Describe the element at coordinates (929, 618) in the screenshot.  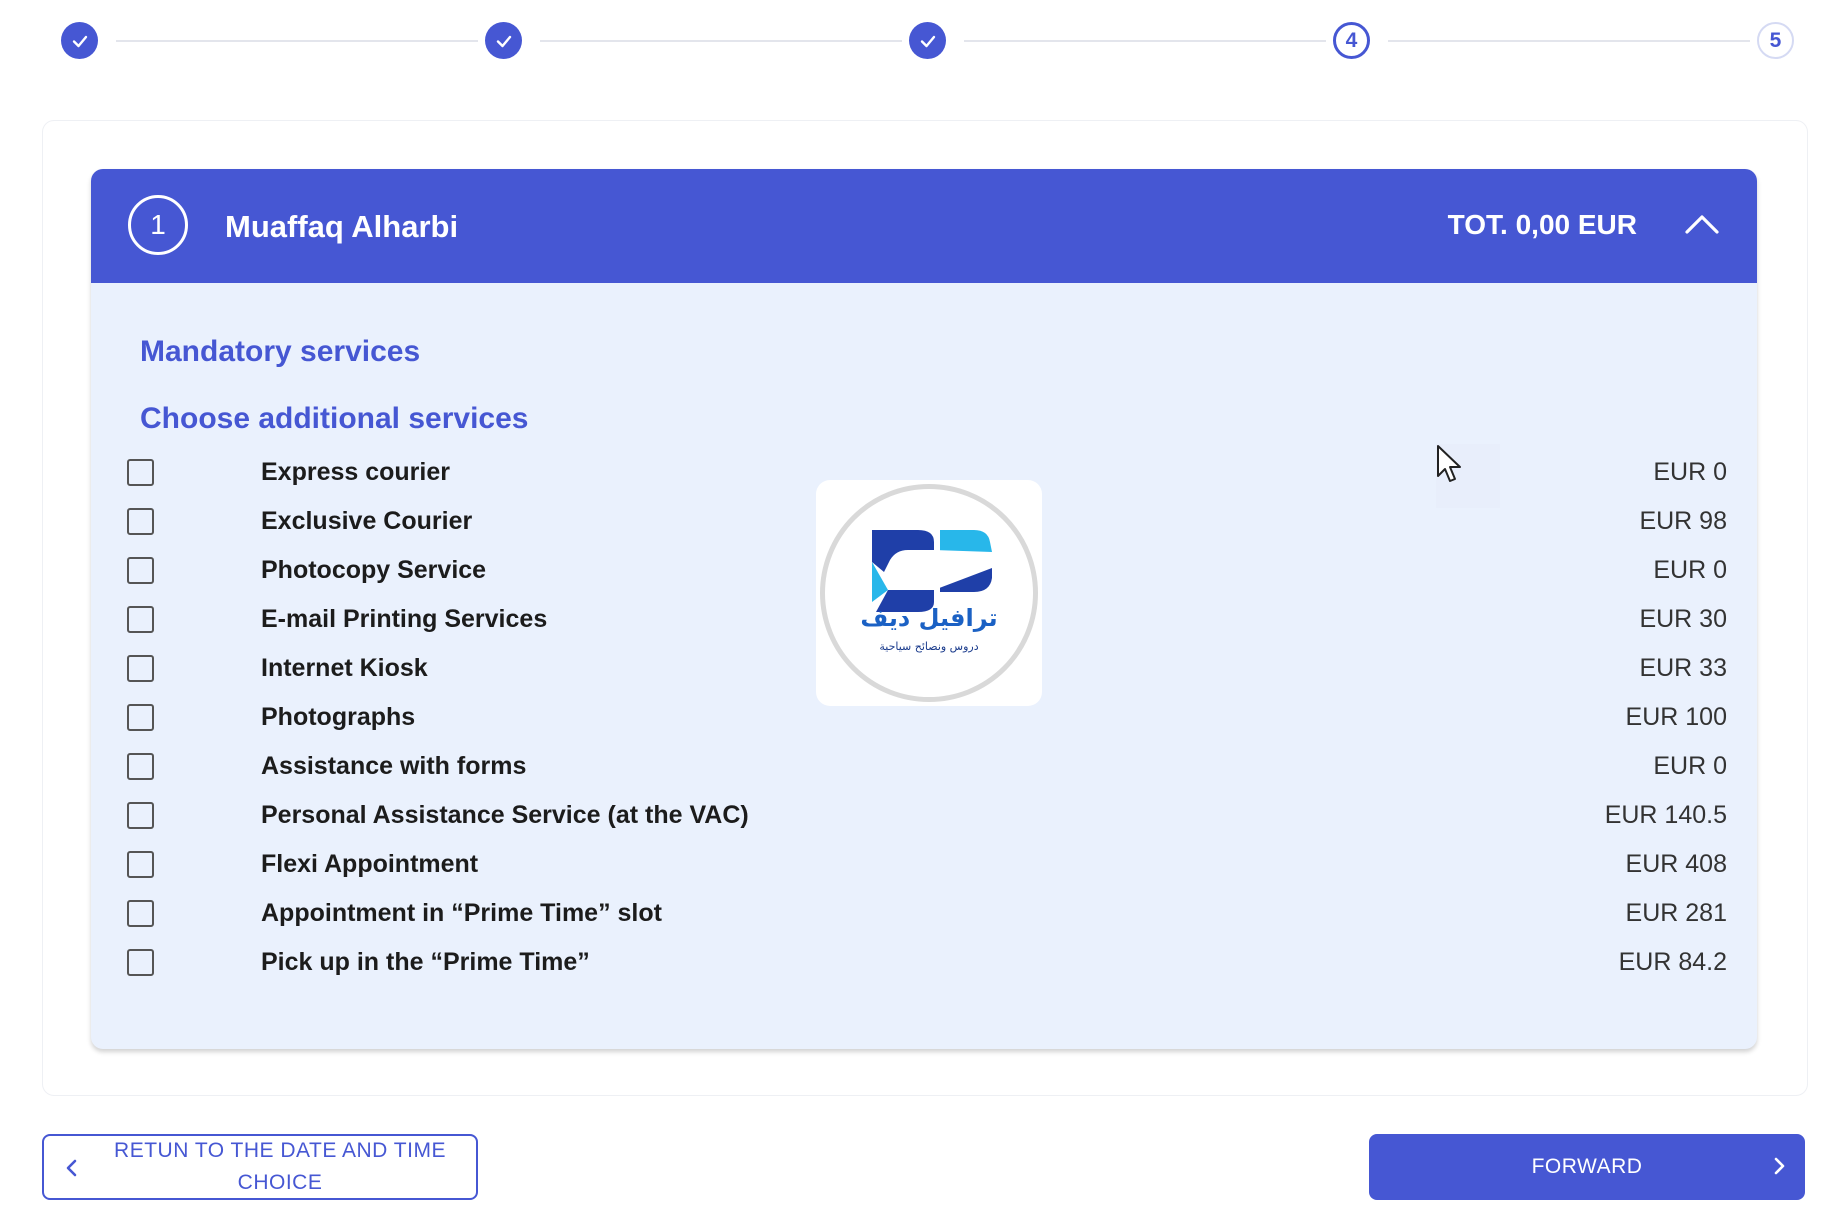
I see `logo-title: ترافيل ديف` at that location.